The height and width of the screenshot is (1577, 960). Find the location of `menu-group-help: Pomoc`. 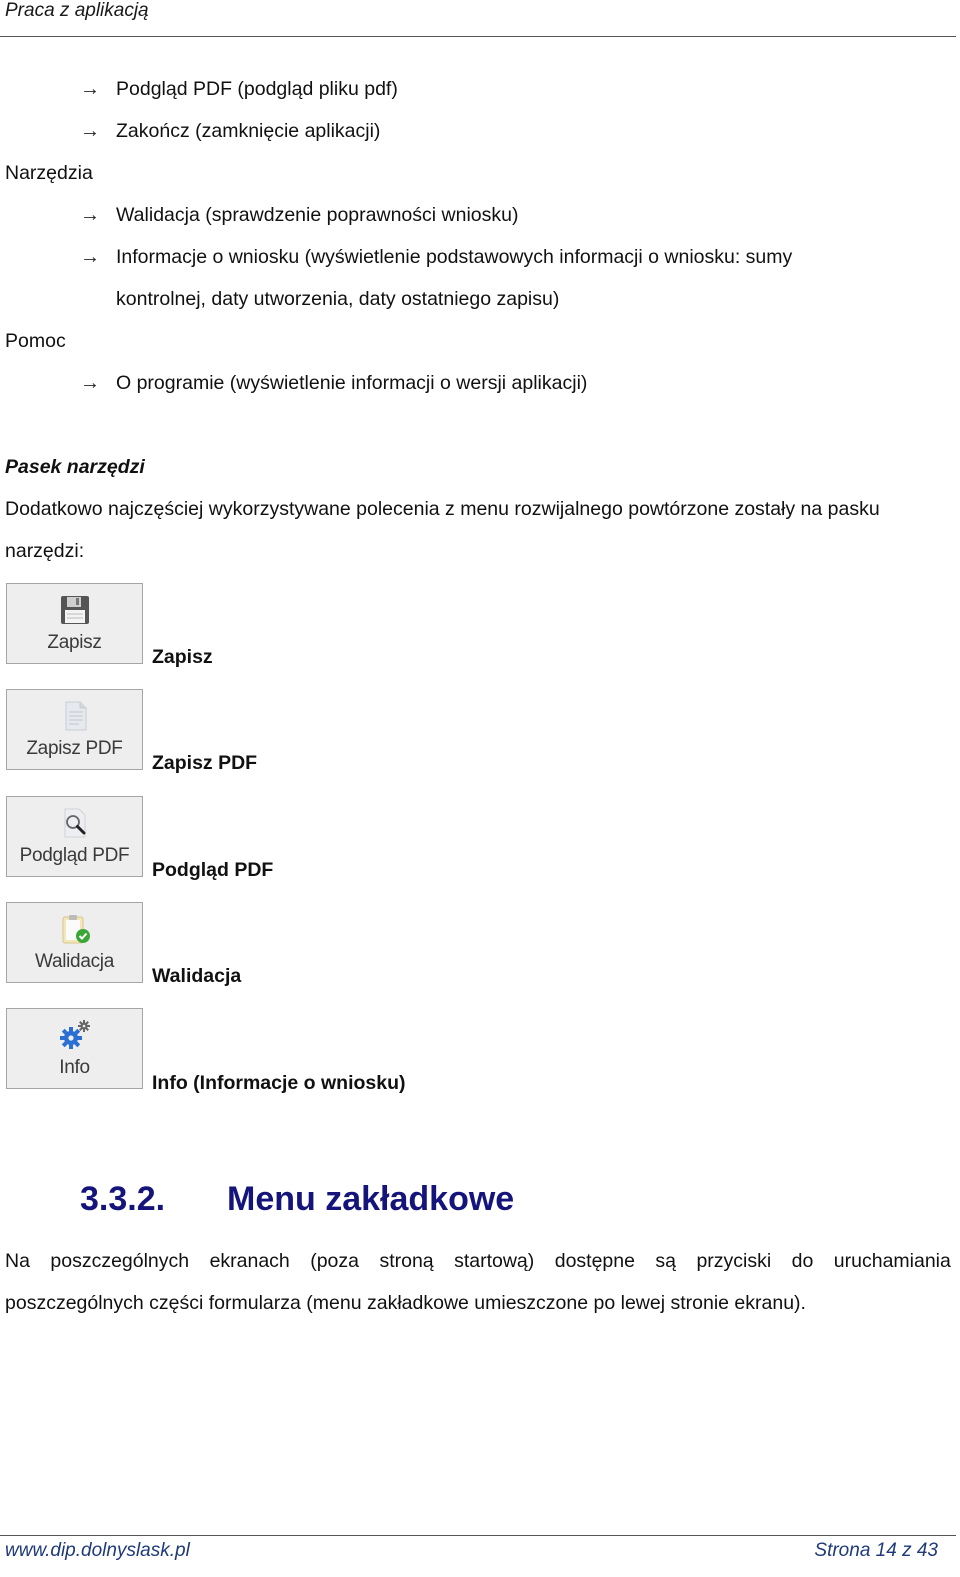

menu-group-help: Pomoc is located at coordinates (35, 341).